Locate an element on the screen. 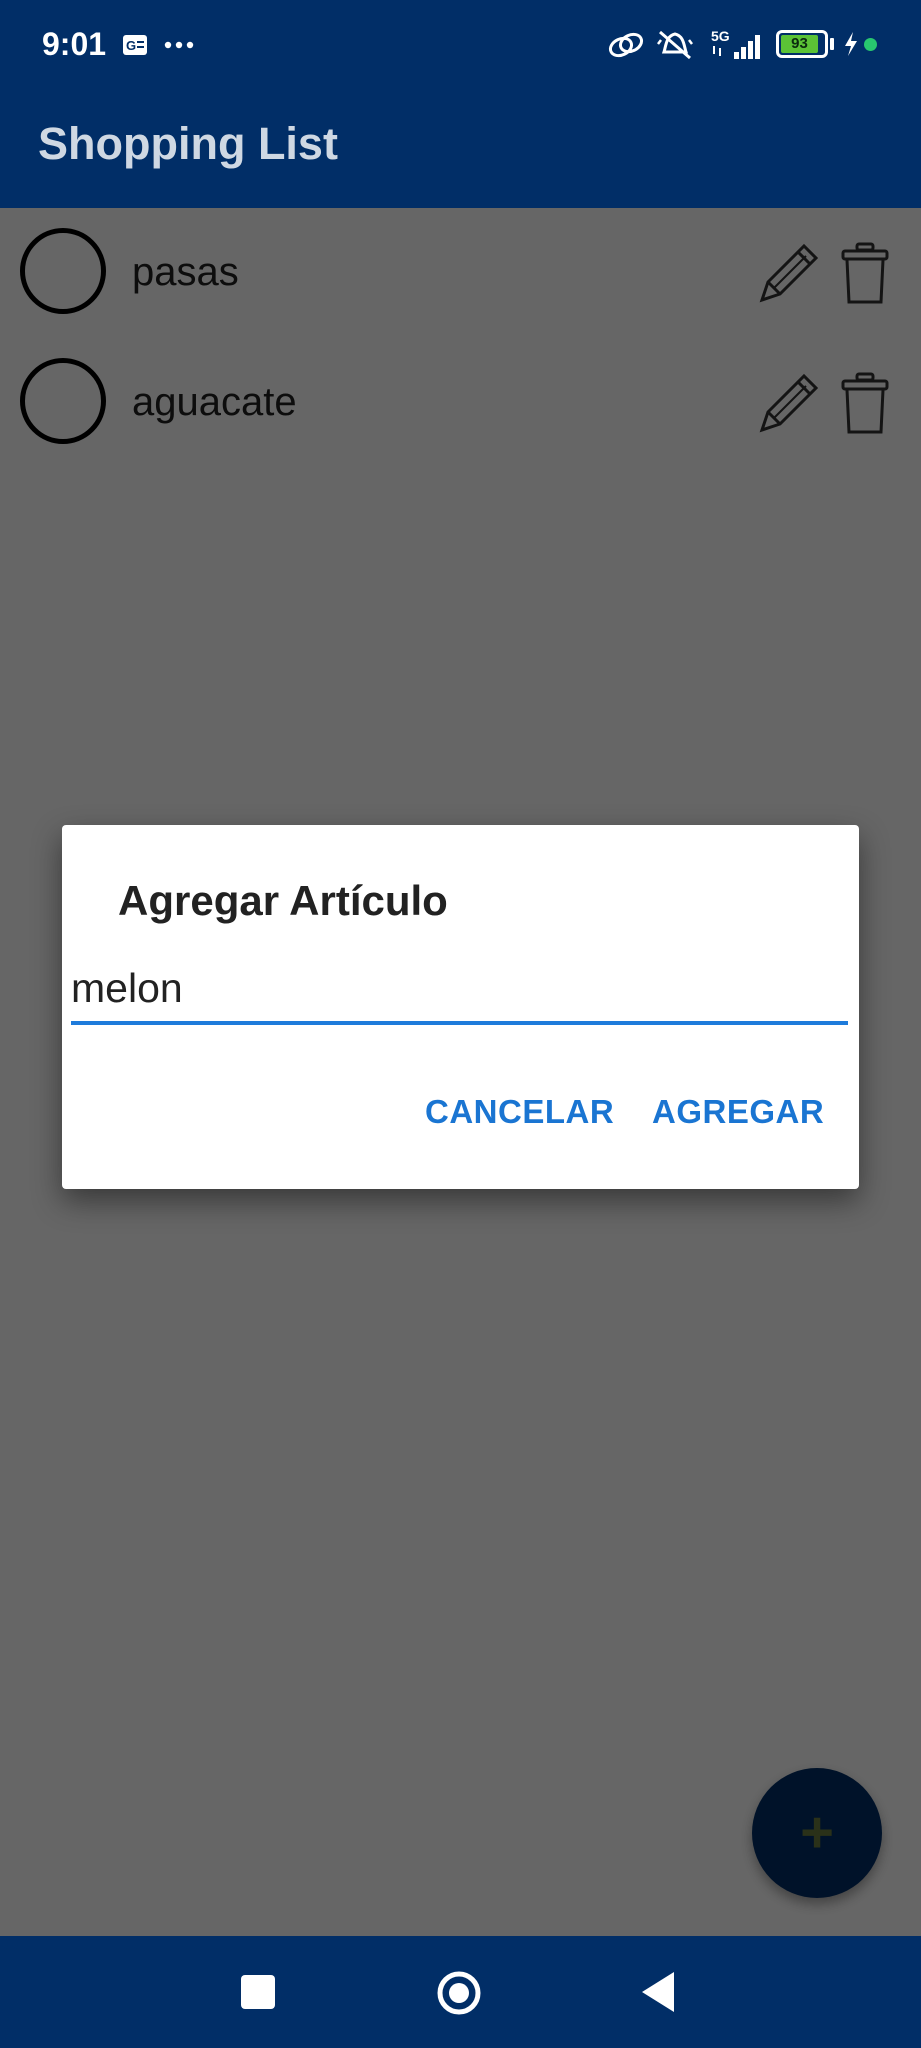  back-icon is located at coordinates (658, 1992).